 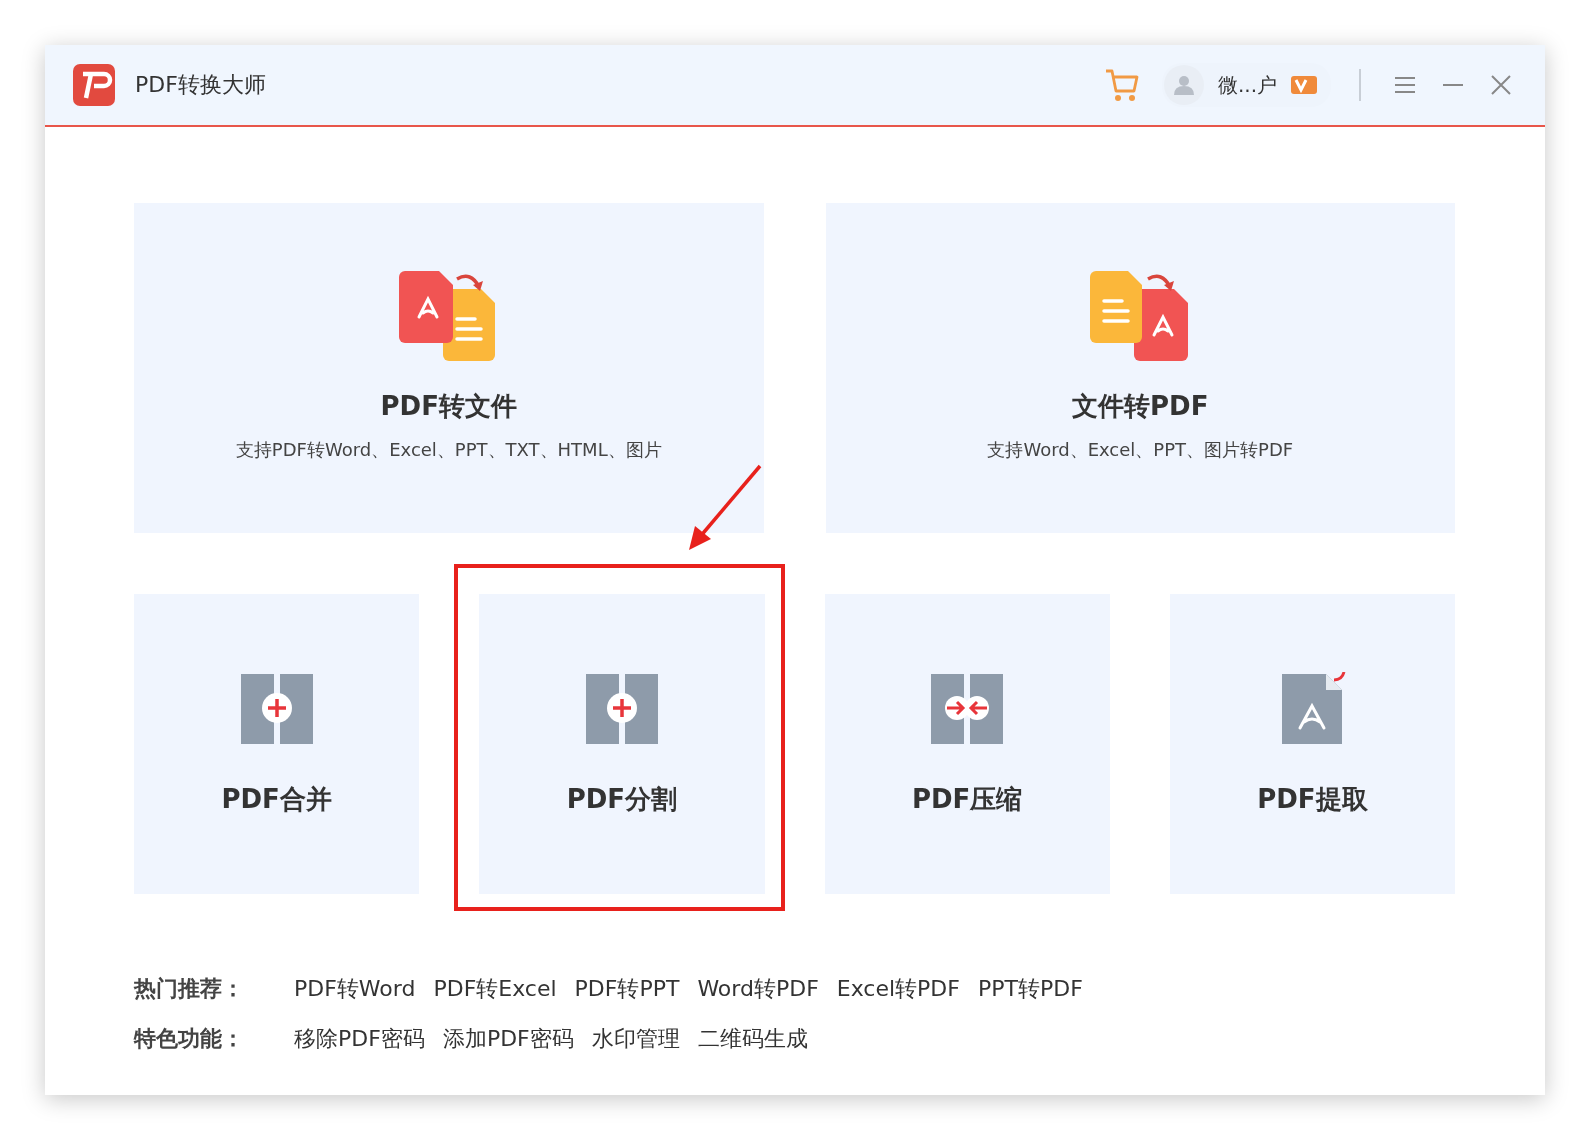 I want to click on tool-card: 文件转PDF 支持Word、Excel、PPT、图片转PDF, so click(x=1140, y=368).